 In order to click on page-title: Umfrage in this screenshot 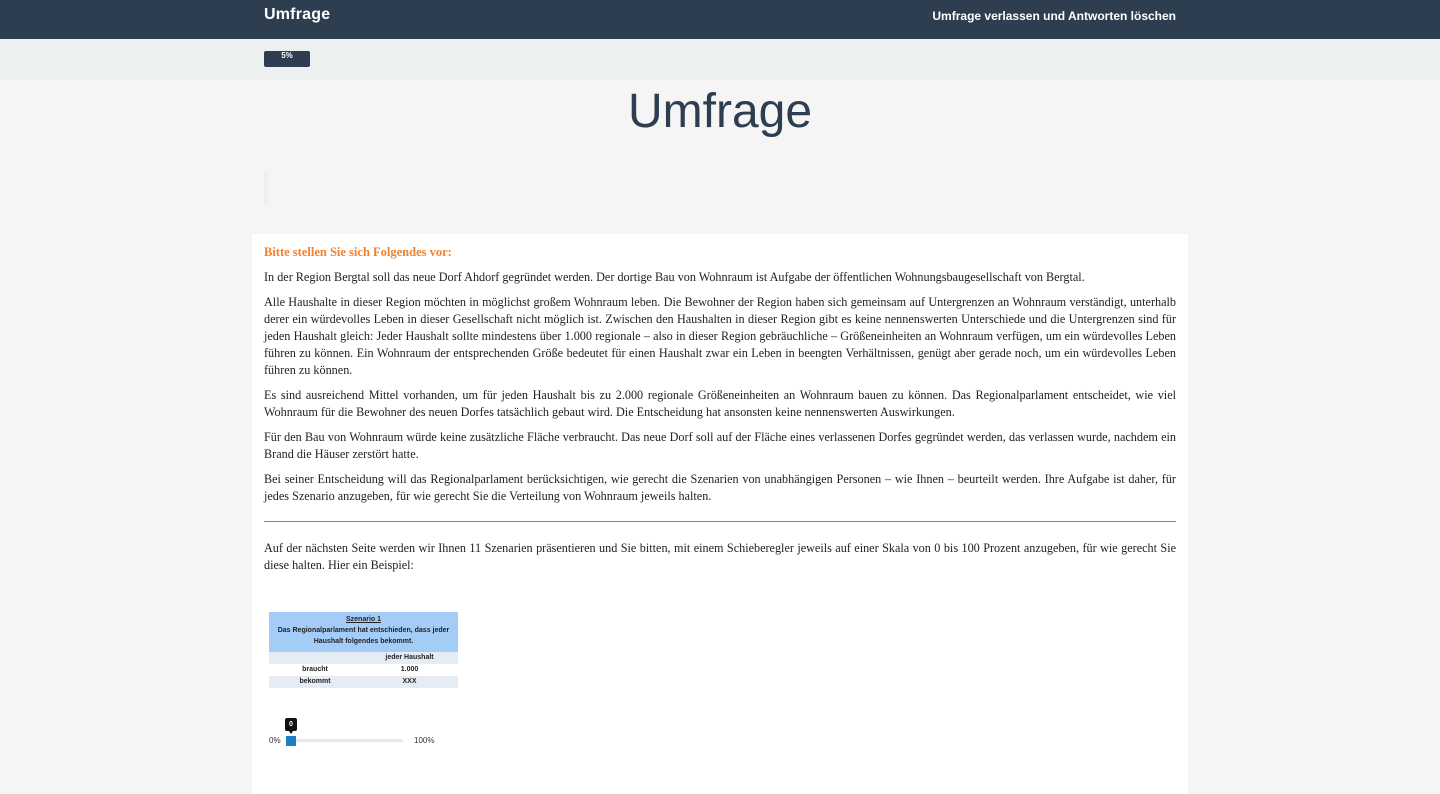, I will do `click(720, 111)`.